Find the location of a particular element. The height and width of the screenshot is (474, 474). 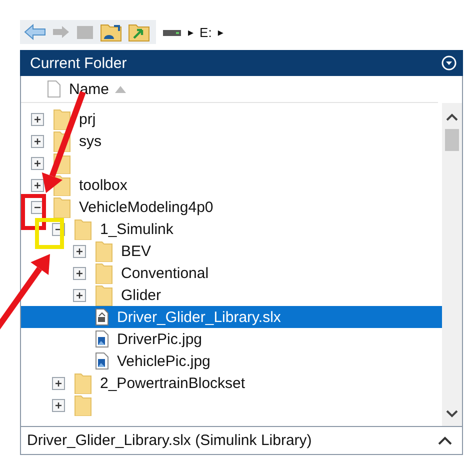

file-row: VehiclePic.jpg is located at coordinates (231, 361).